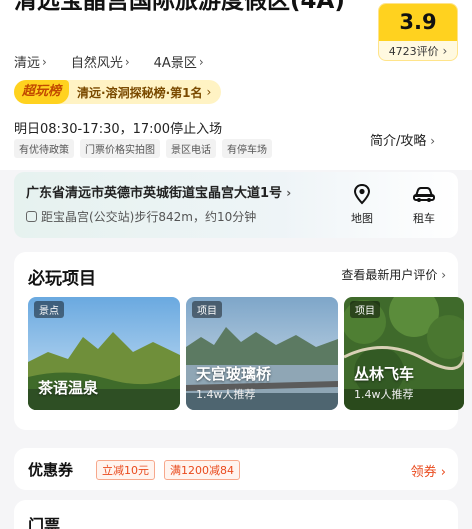  I want to click on coupon-title: 优惠券, so click(51, 470).